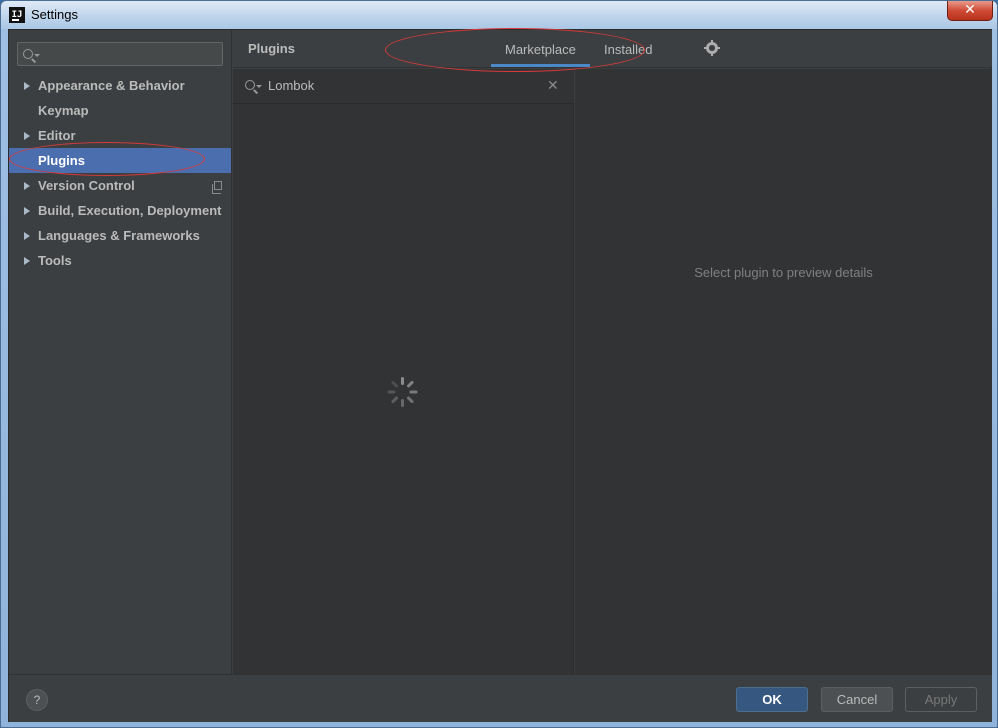 This screenshot has width=998, height=728. I want to click on window-title: Settings, so click(54, 14).